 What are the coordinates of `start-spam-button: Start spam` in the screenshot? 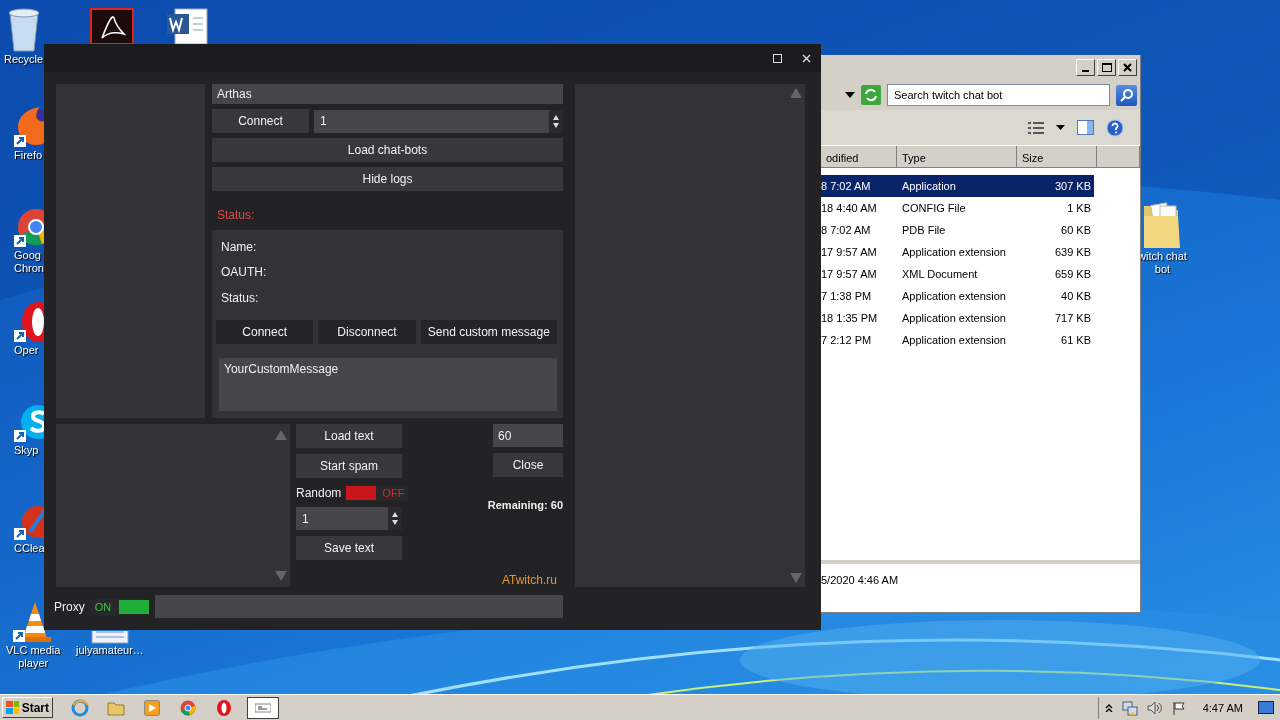 It's located at (349, 466).